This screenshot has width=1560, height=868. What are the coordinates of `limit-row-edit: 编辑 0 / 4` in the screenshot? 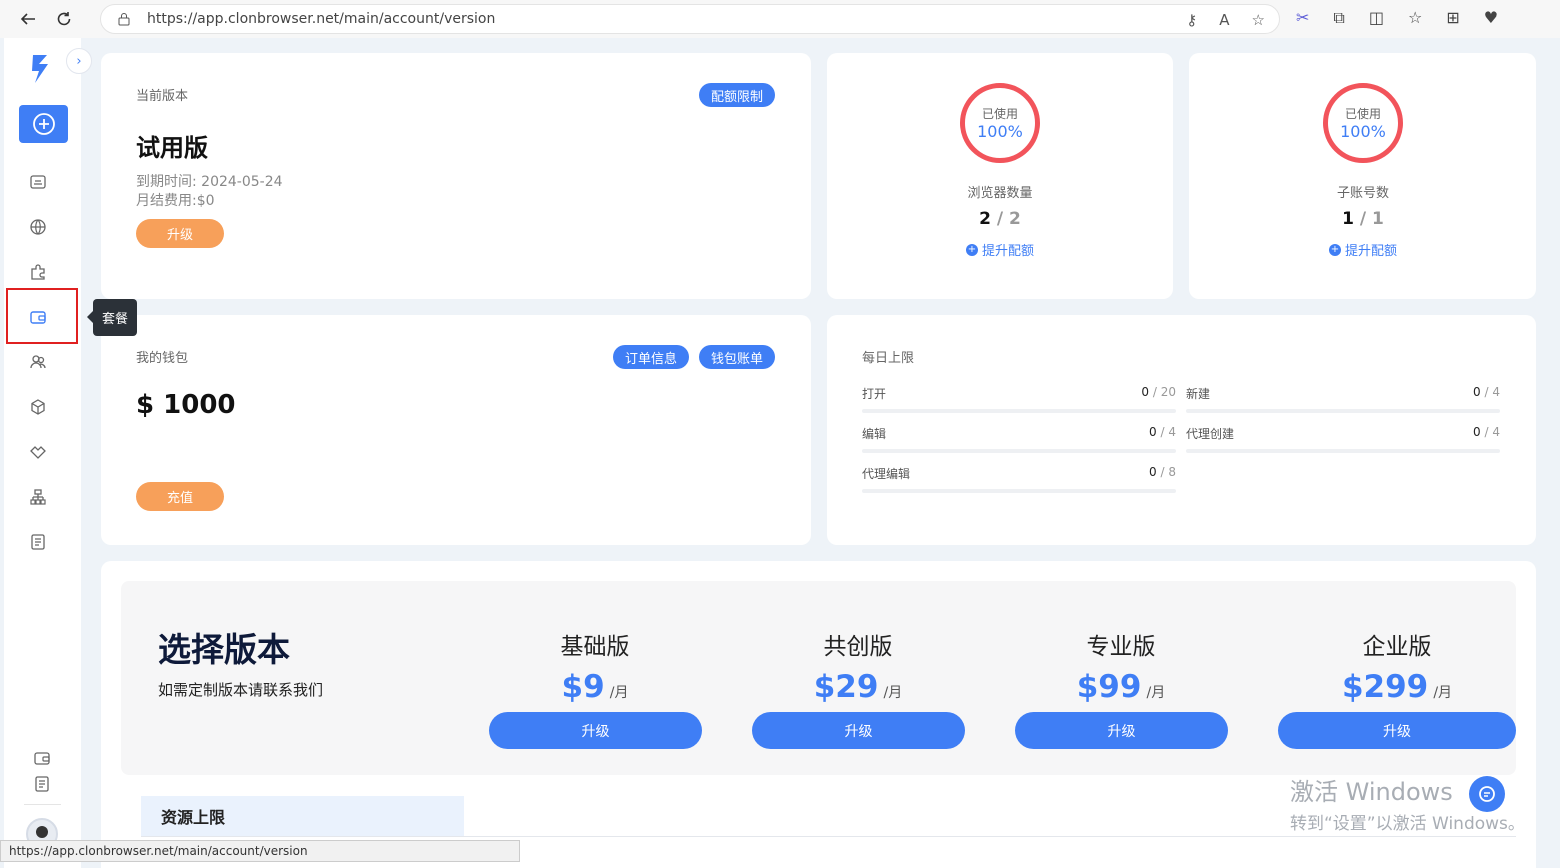 It's located at (1019, 443).